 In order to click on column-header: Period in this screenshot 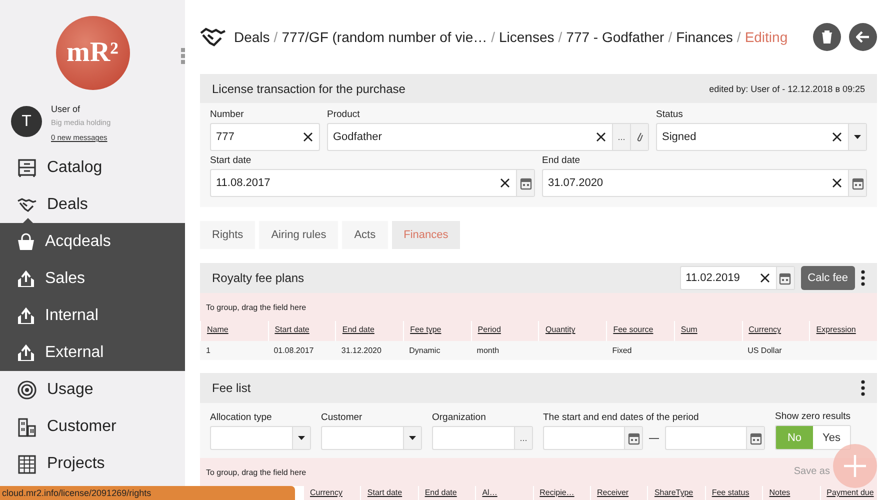, I will do `click(504, 331)`.